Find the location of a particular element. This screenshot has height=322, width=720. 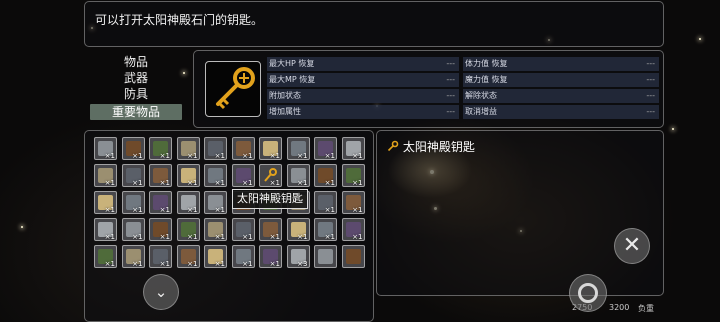

stat-row: 增加属性 --- 取消增益 --- is located at coordinates (463, 112).